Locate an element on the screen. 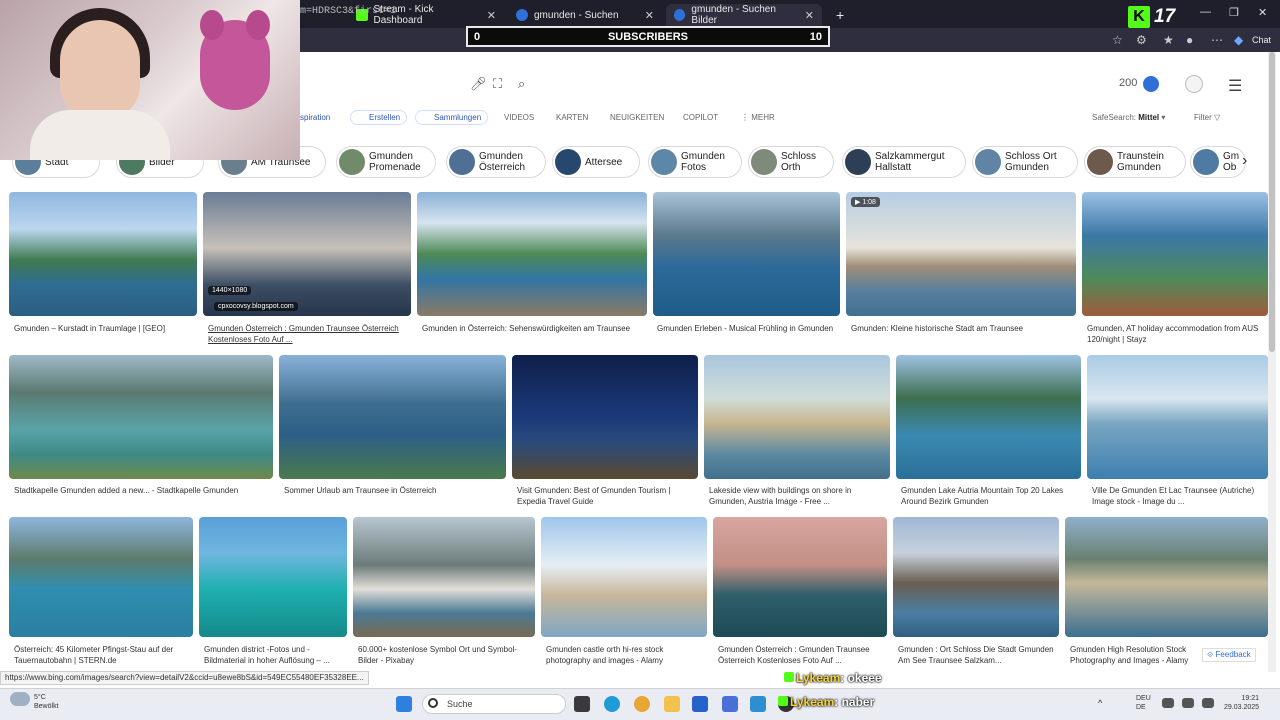 The image size is (1280, 720). windows-start-icon is located at coordinates (404, 704).